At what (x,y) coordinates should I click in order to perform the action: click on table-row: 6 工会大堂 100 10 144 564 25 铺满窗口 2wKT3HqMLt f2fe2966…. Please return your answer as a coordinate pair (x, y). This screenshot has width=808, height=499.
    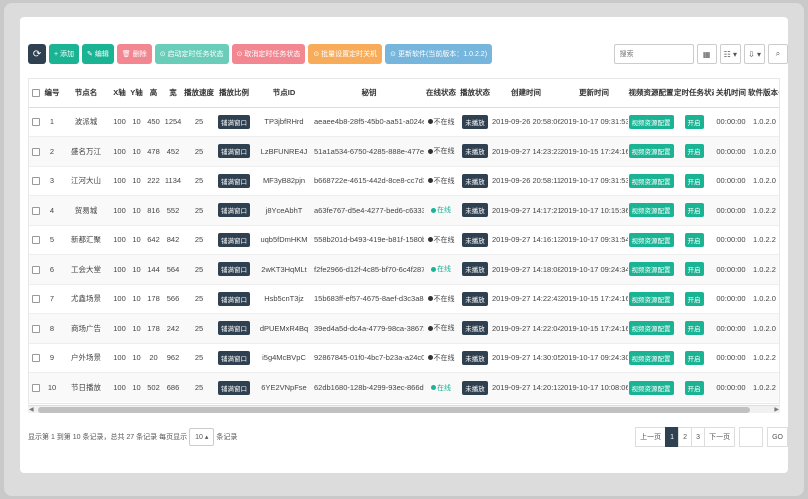
    Looking at the image, I should click on (404, 269).